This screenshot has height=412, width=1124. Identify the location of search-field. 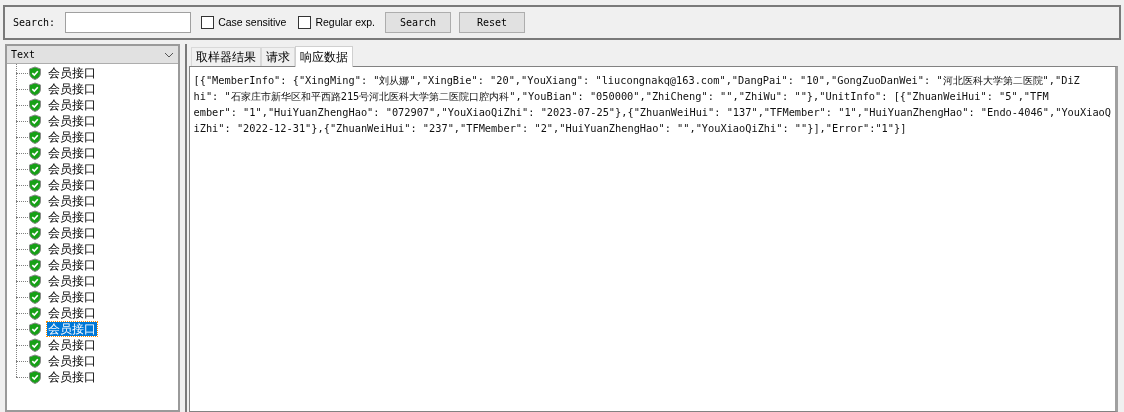
(128, 22).